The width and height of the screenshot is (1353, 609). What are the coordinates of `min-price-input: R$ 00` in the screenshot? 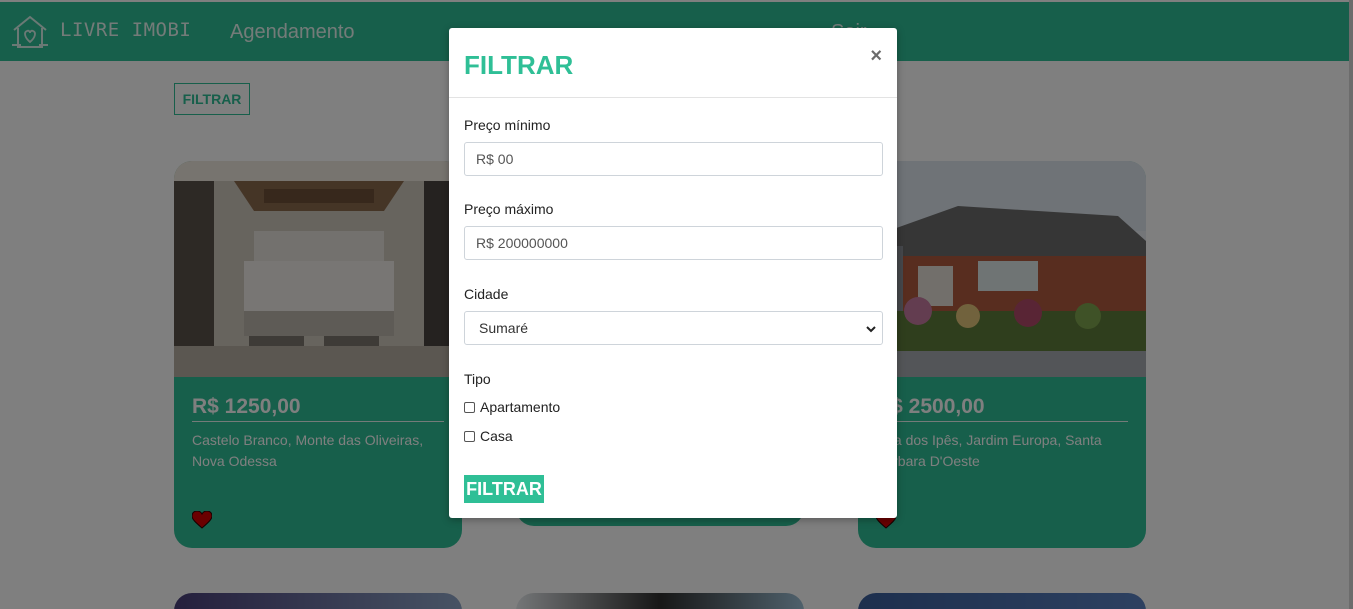 It's located at (673, 159).